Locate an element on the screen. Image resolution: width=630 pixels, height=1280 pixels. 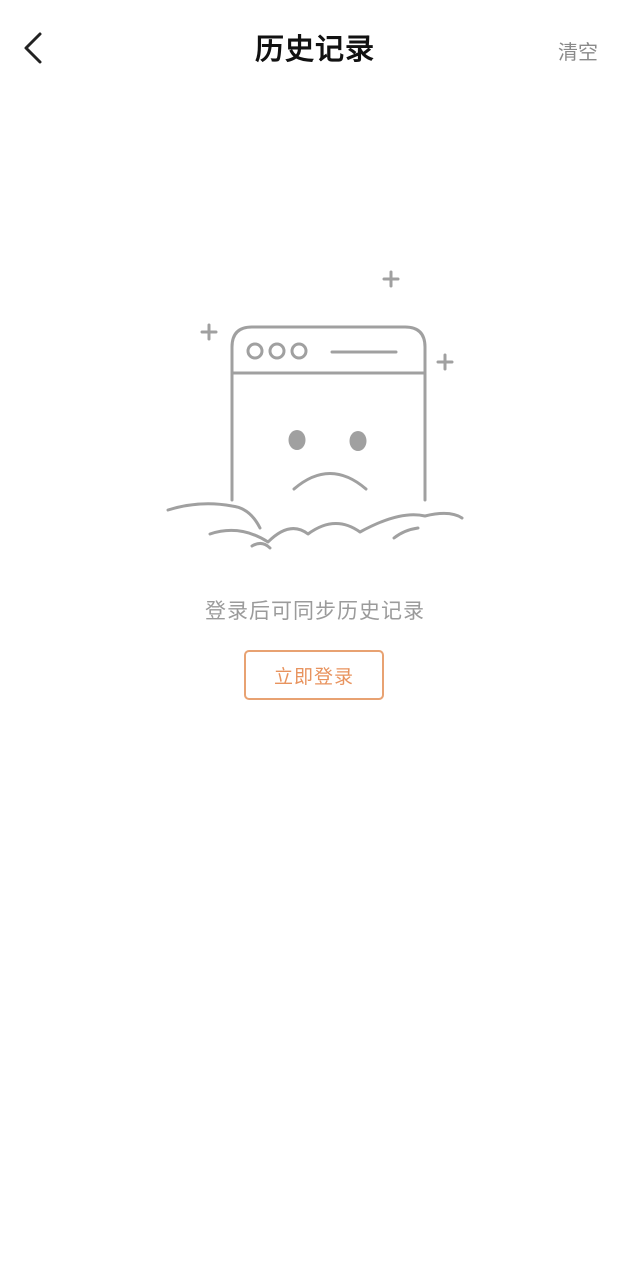
page-title: 历史记录 is located at coordinates (314, 49).